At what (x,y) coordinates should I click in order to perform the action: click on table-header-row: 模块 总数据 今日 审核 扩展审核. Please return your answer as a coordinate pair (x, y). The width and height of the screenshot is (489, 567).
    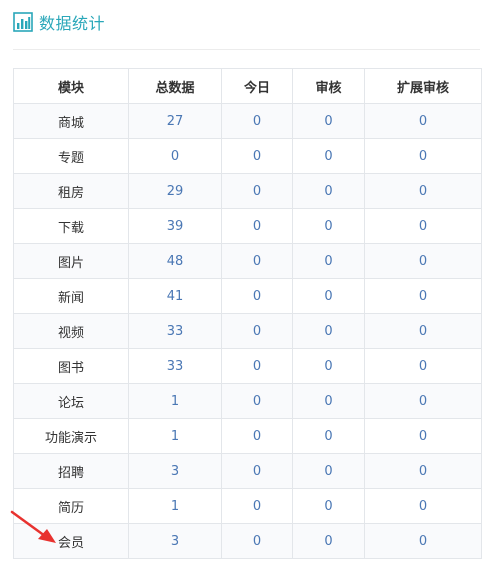
    Looking at the image, I should click on (247, 86).